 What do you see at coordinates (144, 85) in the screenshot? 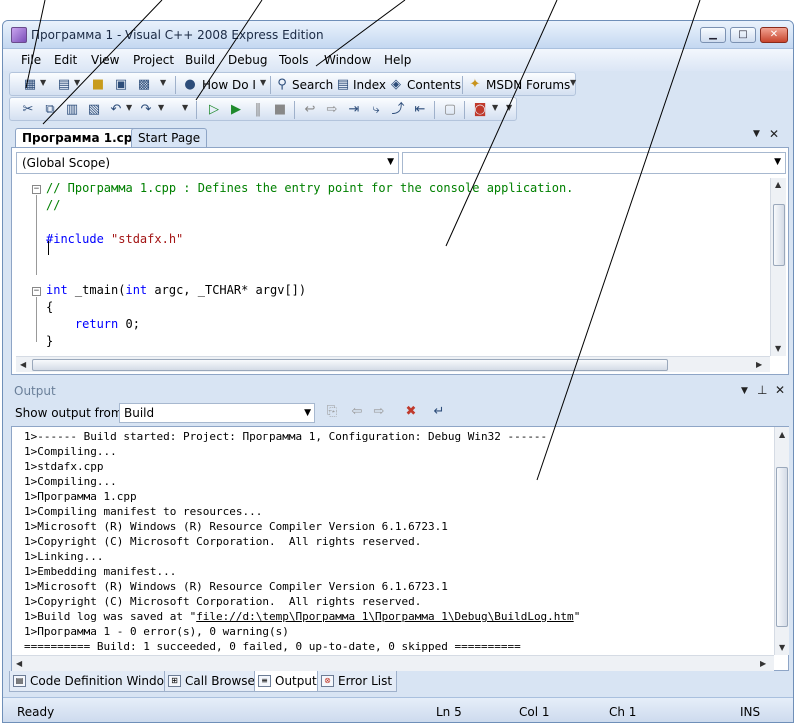
I see `save-all-icon: ▩` at bounding box center [144, 85].